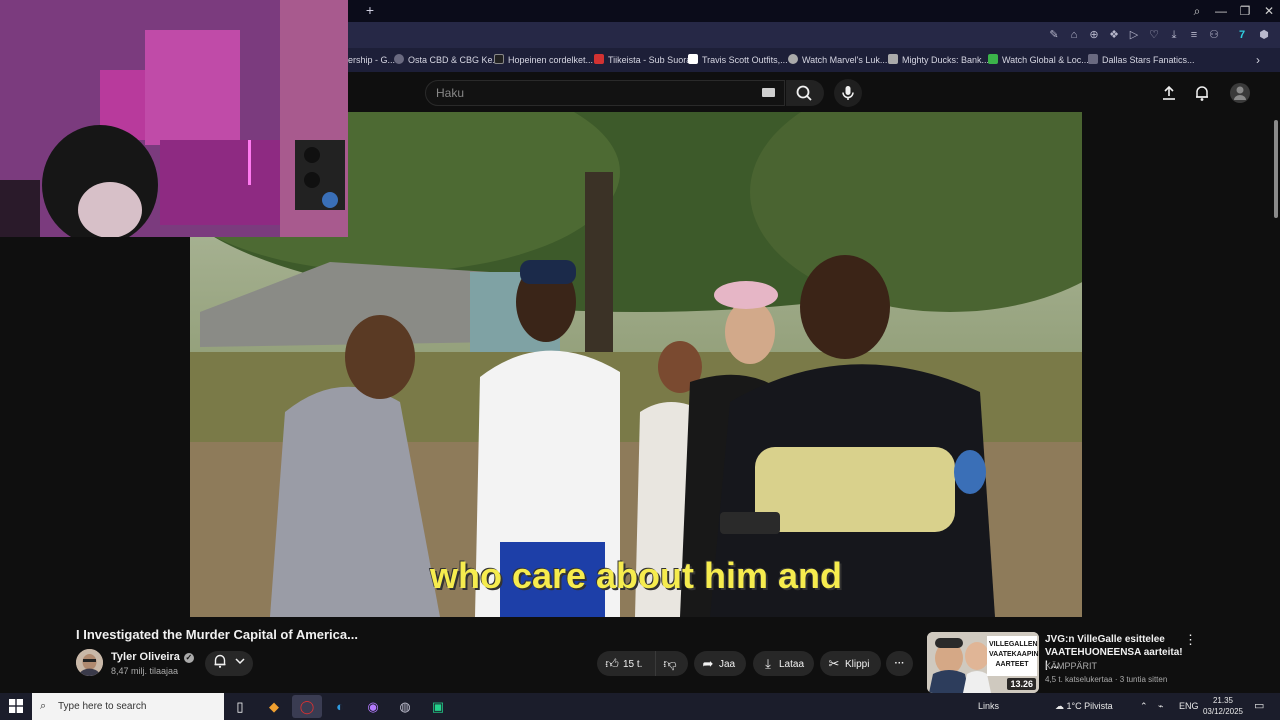 This screenshot has width=1280, height=720. What do you see at coordinates (438, 706) in the screenshot?
I see `game-app-icon: ▣` at bounding box center [438, 706].